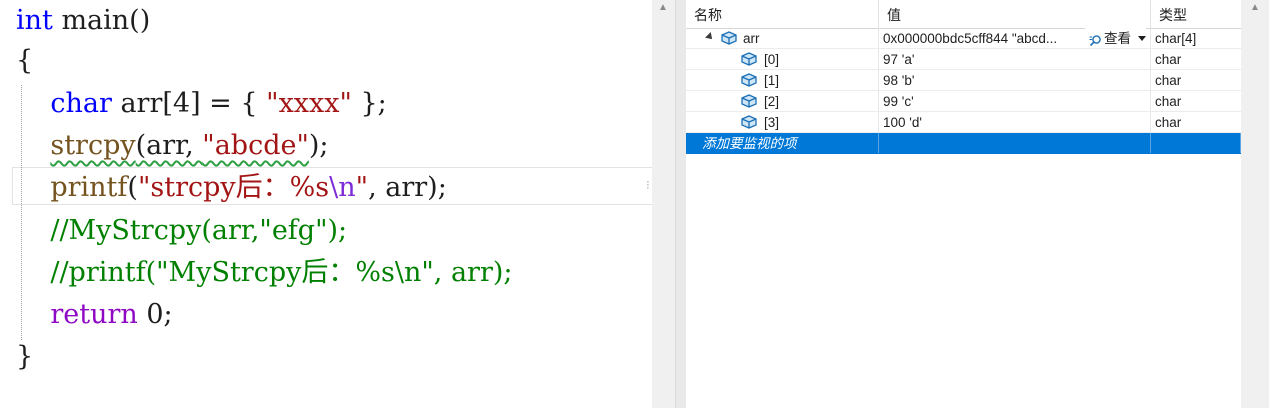  I want to click on column-header-name: 名称, so click(782, 14).